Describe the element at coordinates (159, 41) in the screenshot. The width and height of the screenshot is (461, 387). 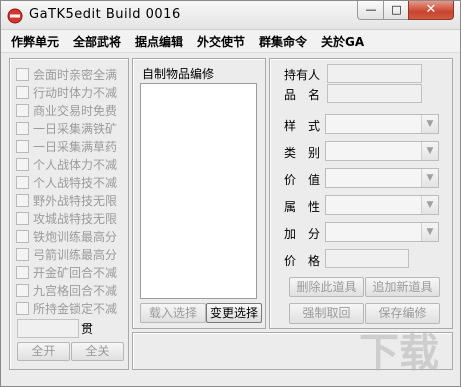
I see `menu-base-edit: 据点编辑` at that location.